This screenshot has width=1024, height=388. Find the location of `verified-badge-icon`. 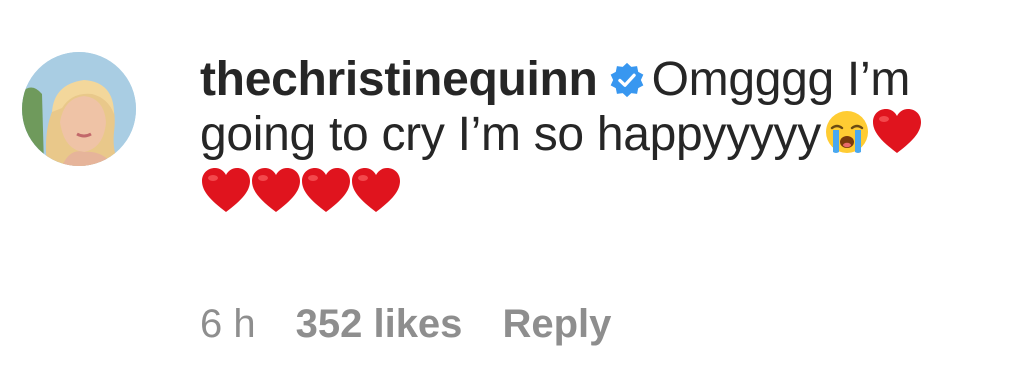

verified-badge-icon is located at coordinates (626, 80).